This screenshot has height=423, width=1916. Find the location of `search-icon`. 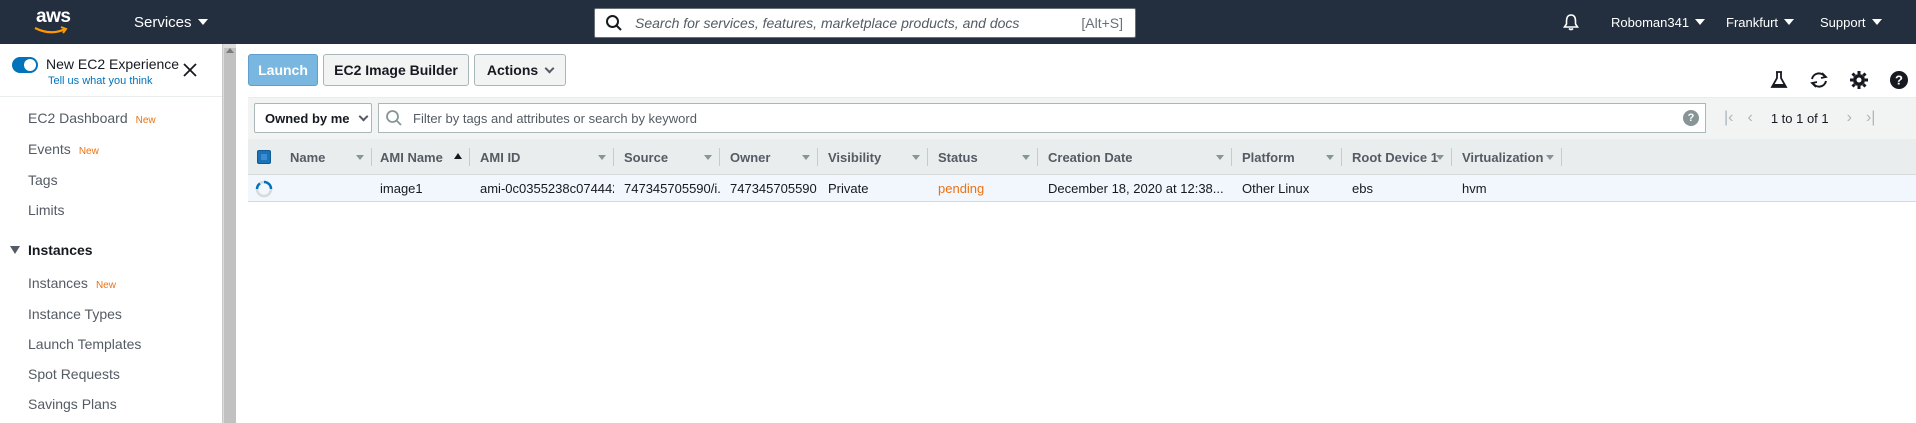

search-icon is located at coordinates (614, 23).